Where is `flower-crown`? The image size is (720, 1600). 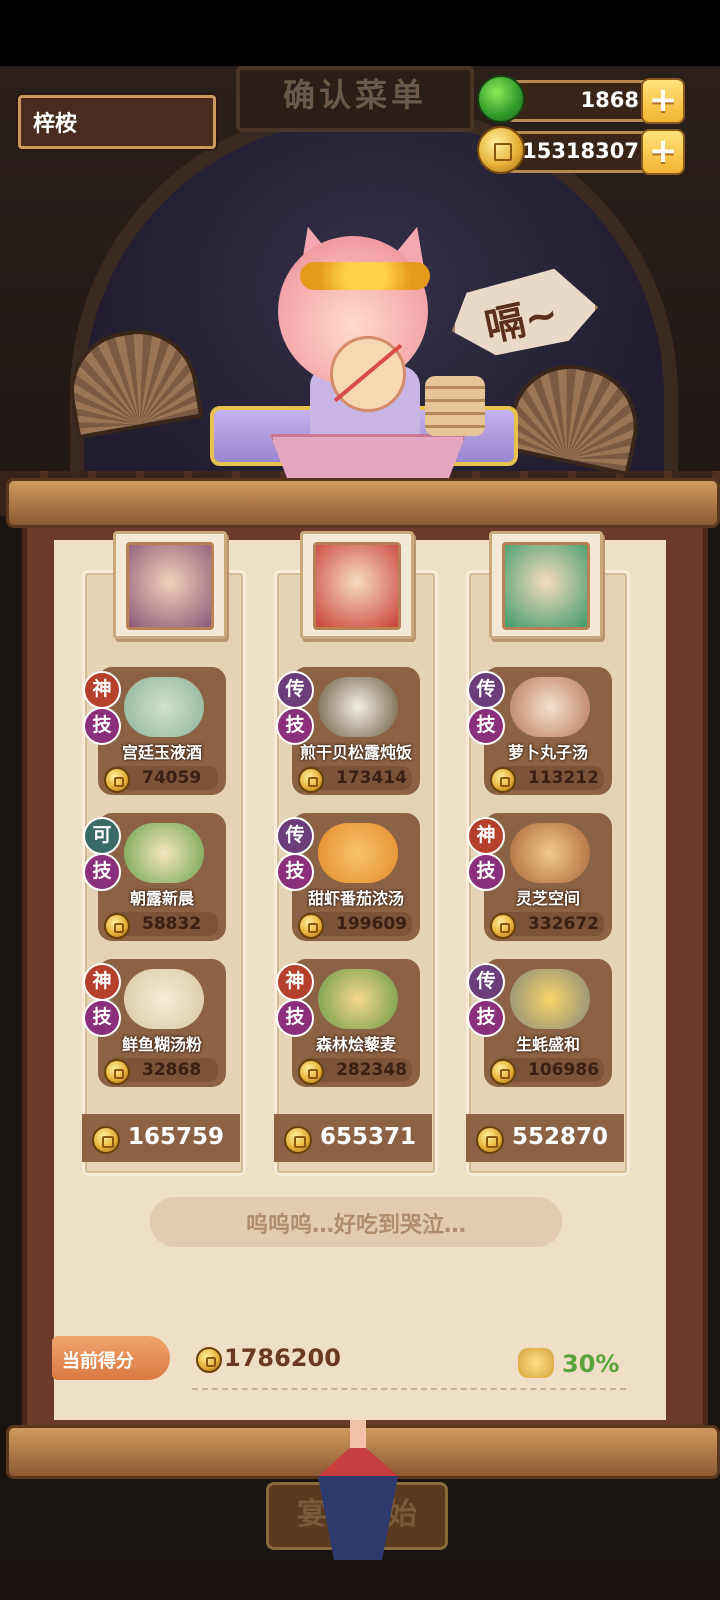 flower-crown is located at coordinates (365, 276).